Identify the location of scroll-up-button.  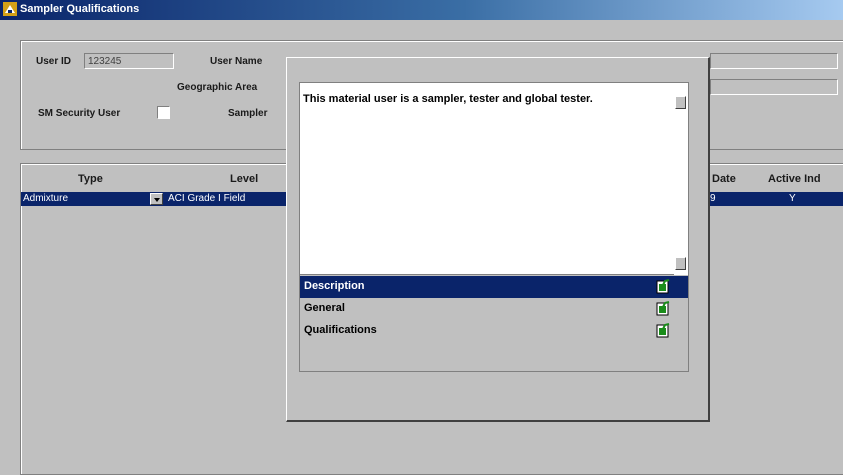
(680, 102).